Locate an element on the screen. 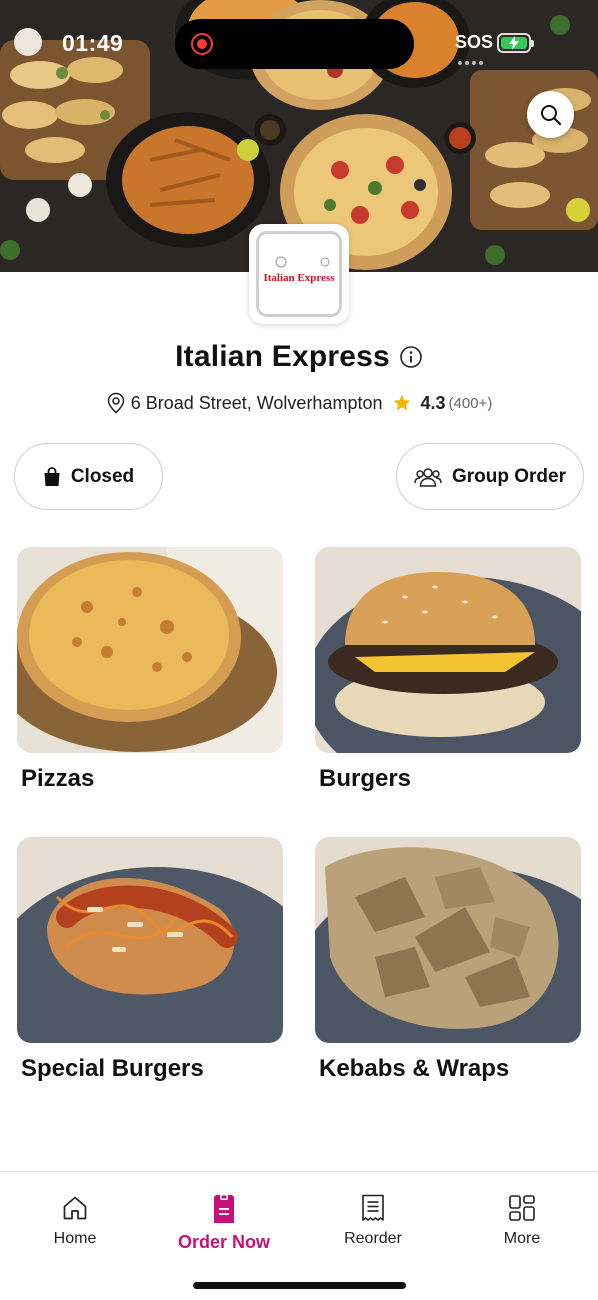 This screenshot has width=598, height=1300. pizzas-image is located at coordinates (150, 650).